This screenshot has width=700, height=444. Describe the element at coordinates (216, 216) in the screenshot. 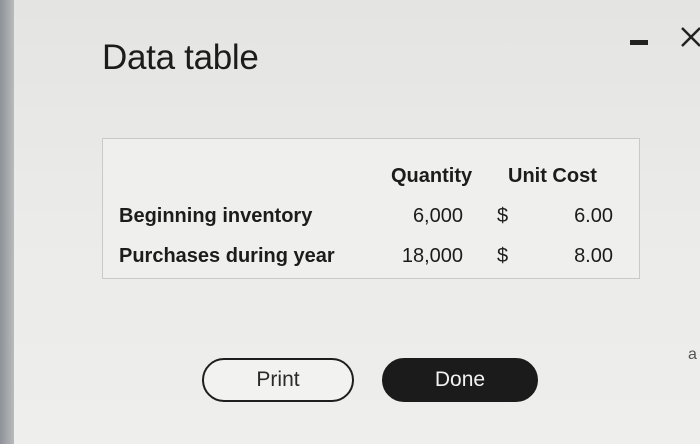

I see `row-label-beginning-inventory: Beginning inventory` at that location.